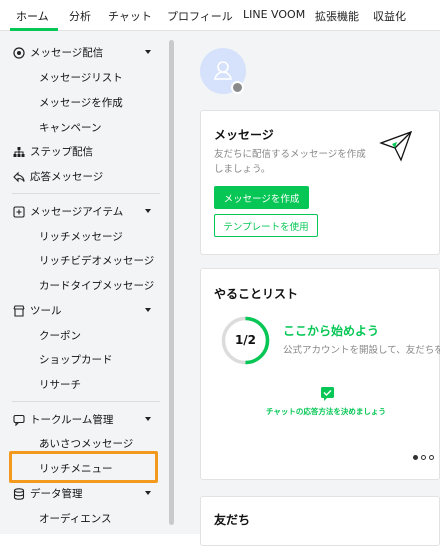 The height and width of the screenshot is (546, 440). I want to click on sidebar-item-auto-reply: 応答メッセージ, so click(57, 176).